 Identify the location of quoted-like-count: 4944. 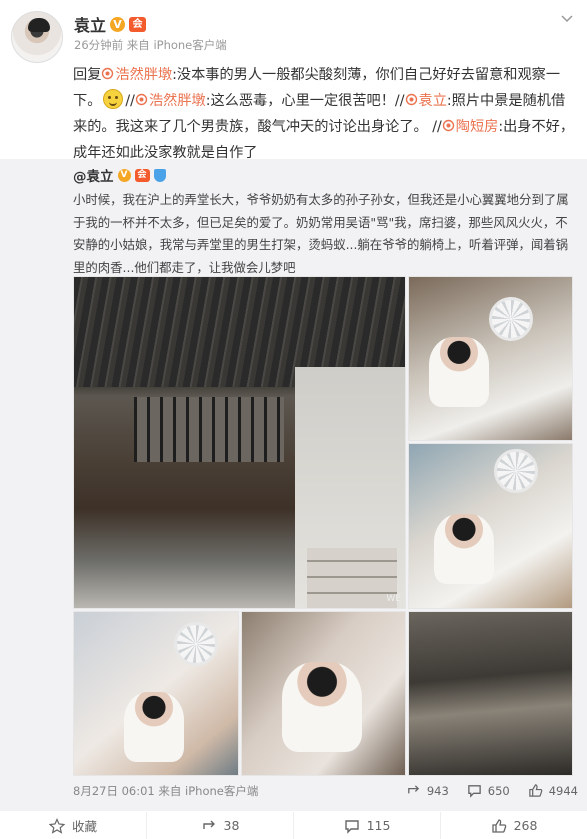
(563, 790).